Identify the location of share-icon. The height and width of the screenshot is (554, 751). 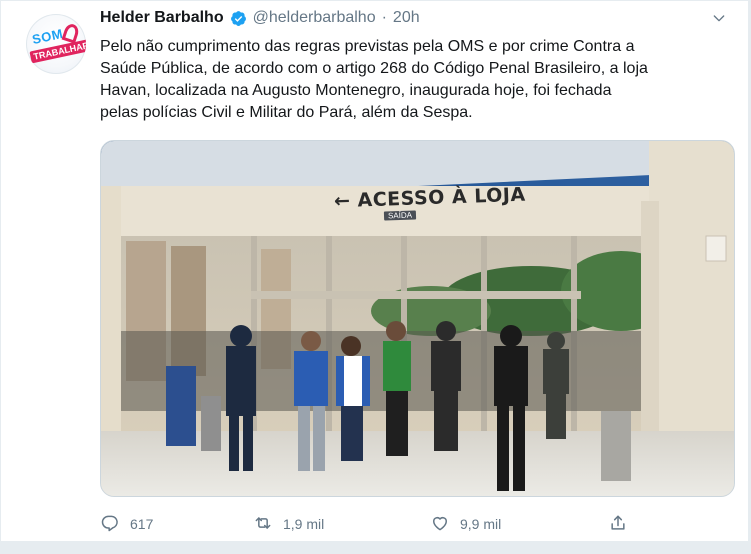
(618, 524).